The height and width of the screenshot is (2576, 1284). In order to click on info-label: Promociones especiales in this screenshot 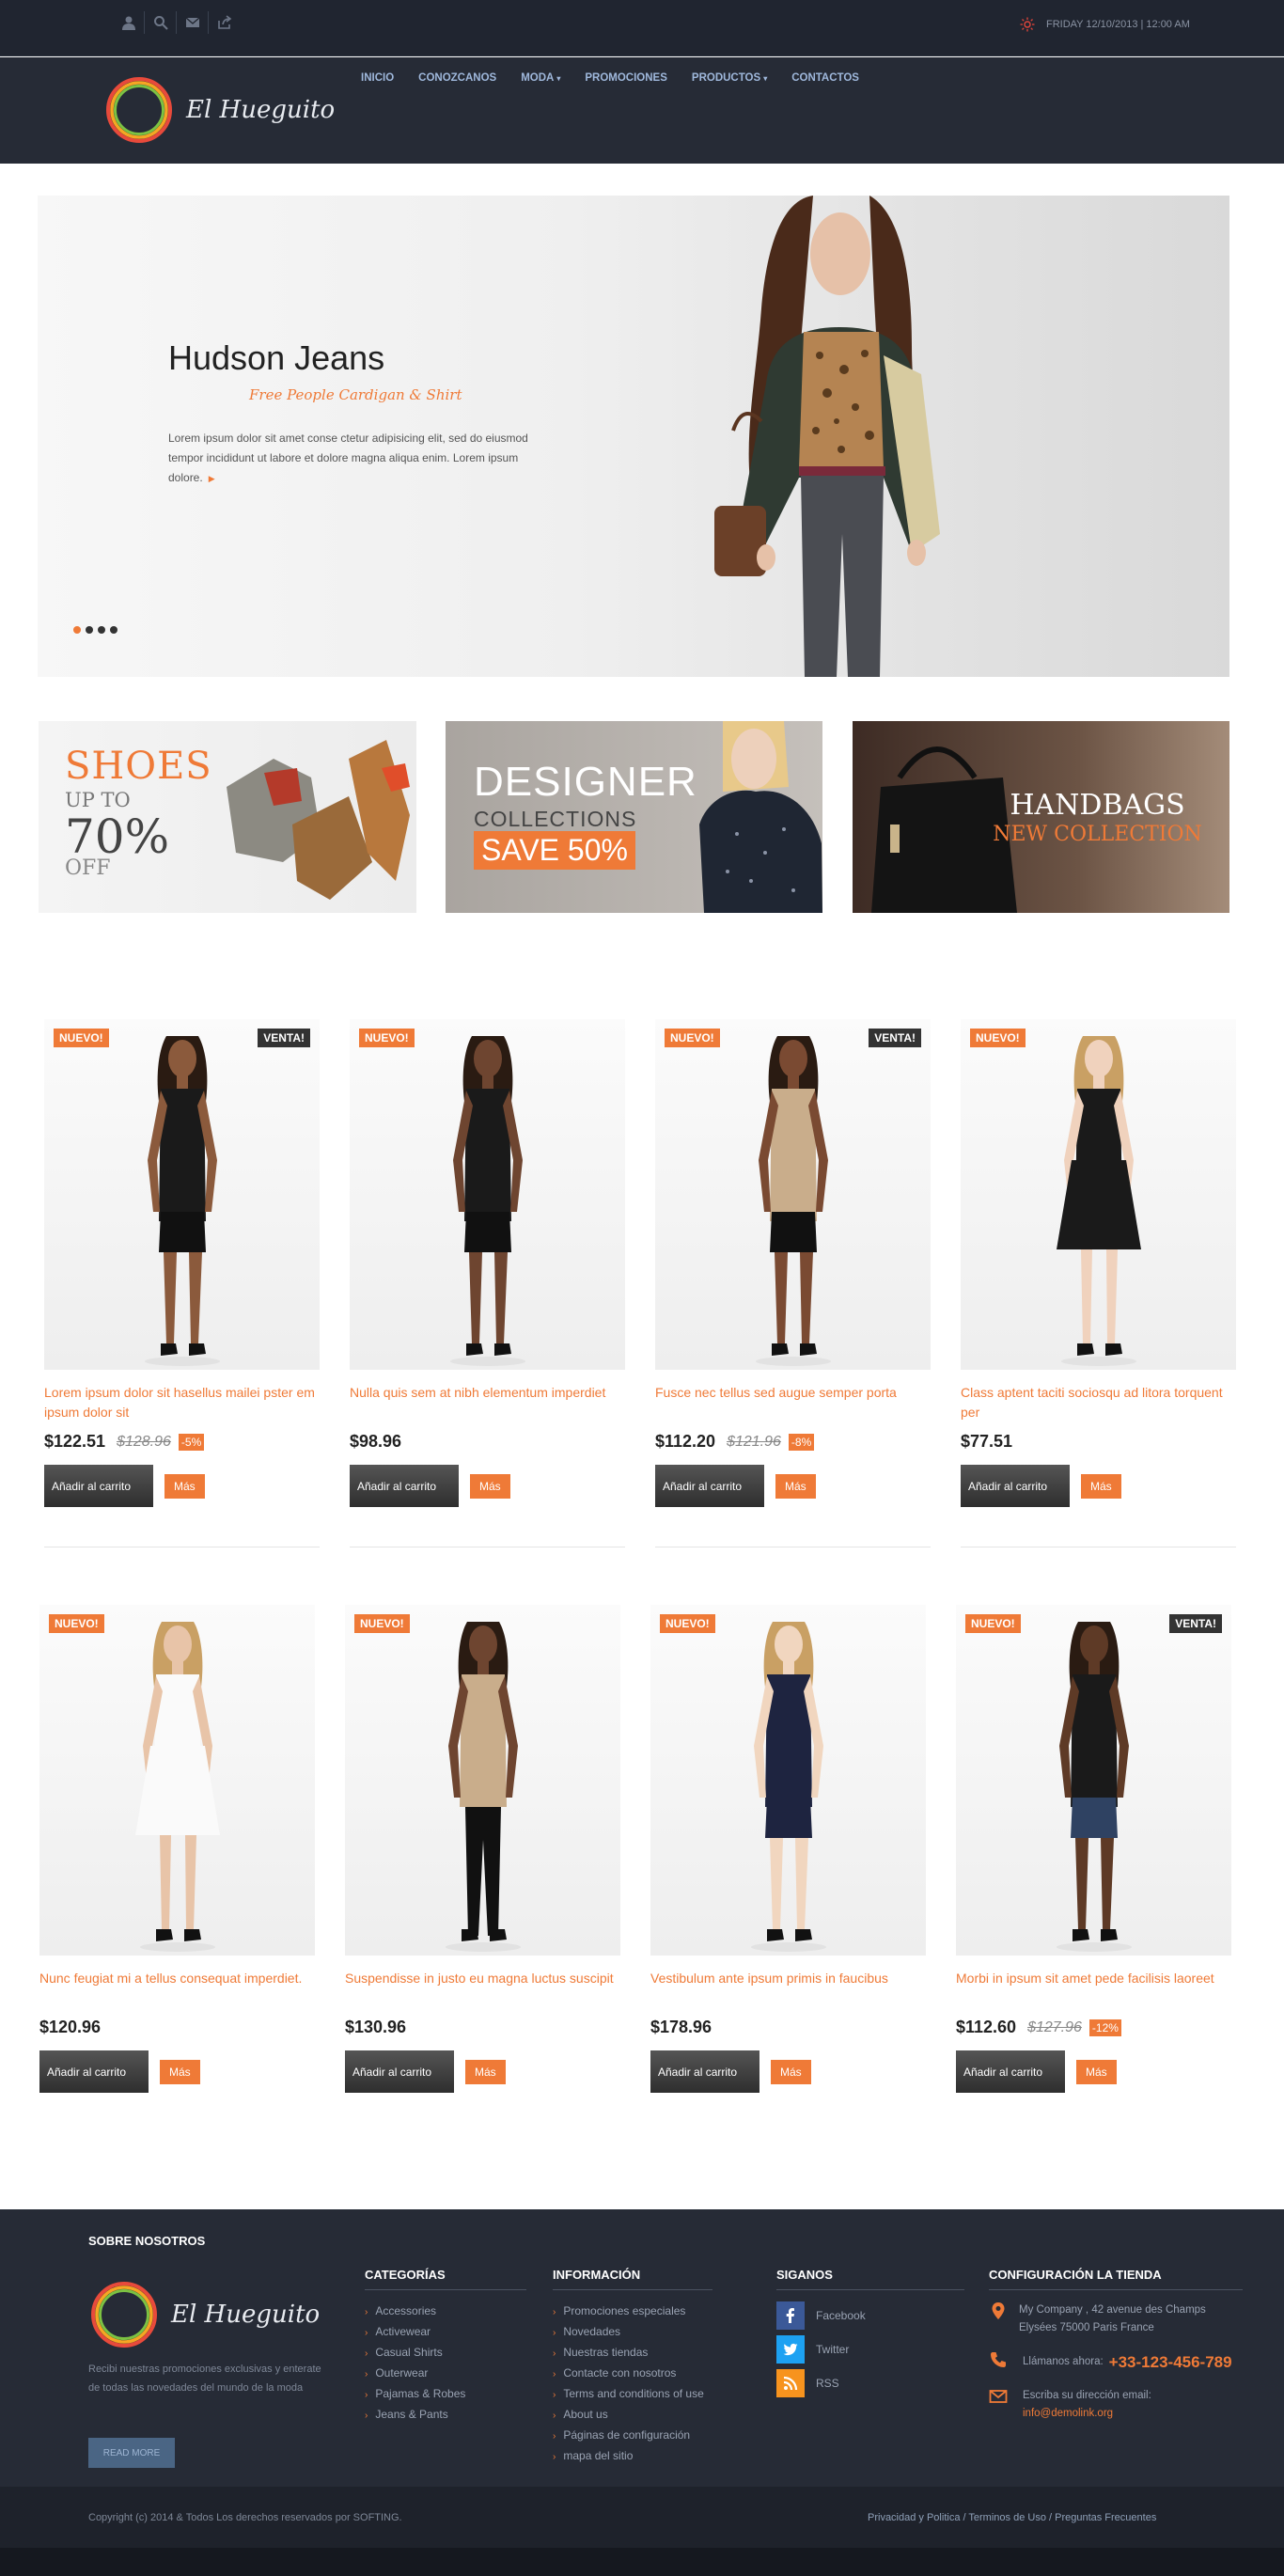, I will do `click(624, 2310)`.